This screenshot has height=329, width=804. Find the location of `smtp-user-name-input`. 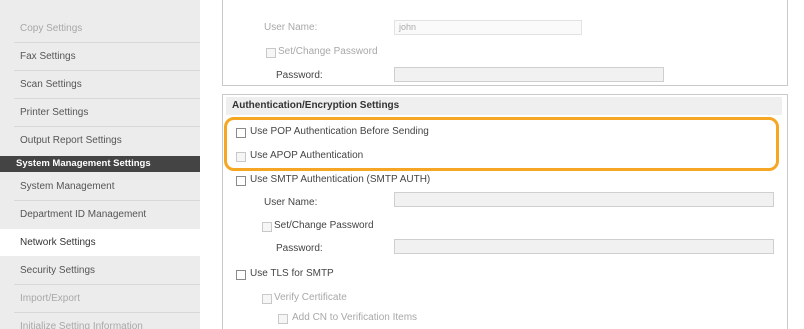

smtp-user-name-input is located at coordinates (584, 199).